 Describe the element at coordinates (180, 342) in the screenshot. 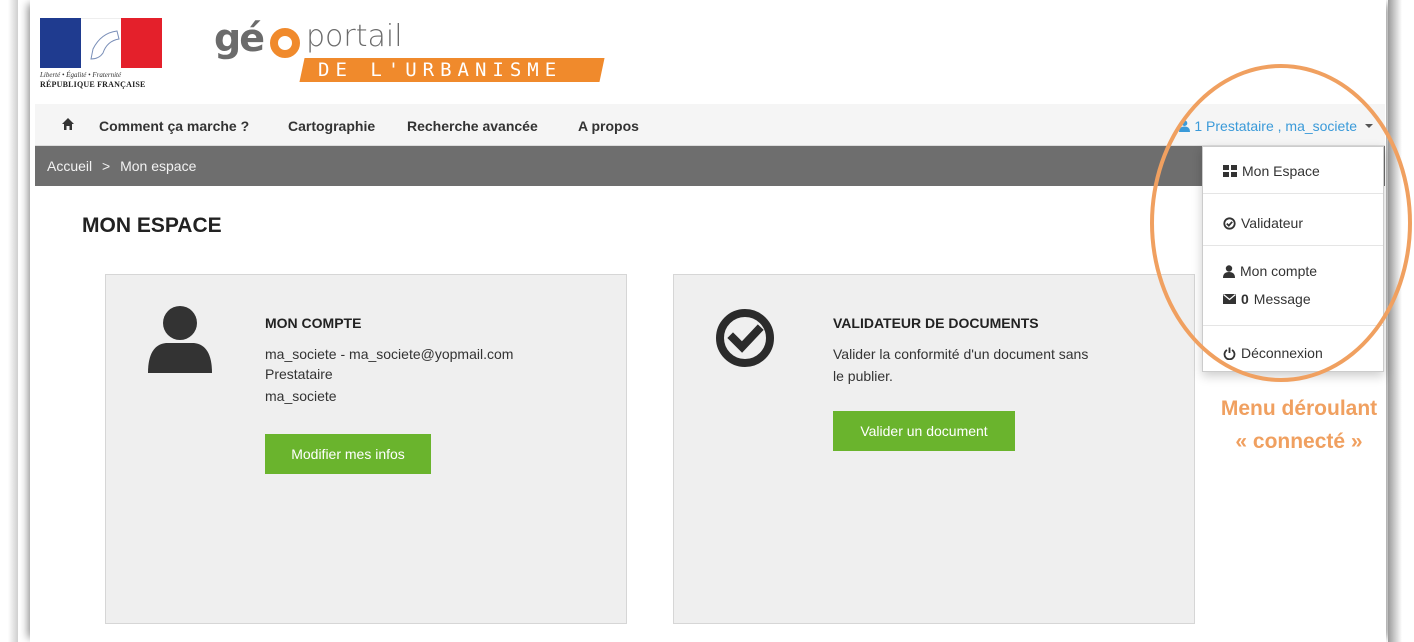

I see `user-silhouette-icon` at that location.